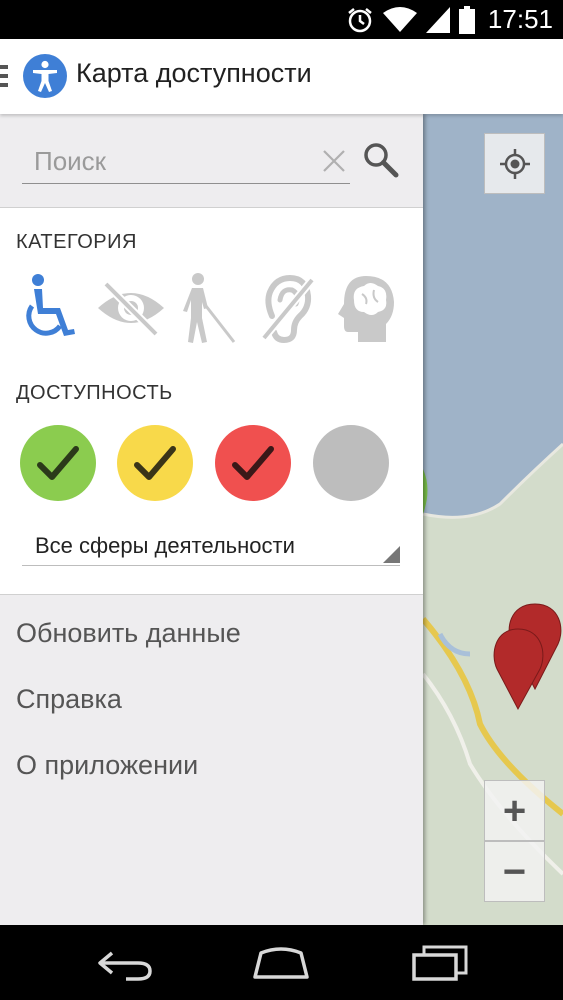 The height and width of the screenshot is (1000, 563). I want to click on eye-crossed-icon, so click(131, 308).